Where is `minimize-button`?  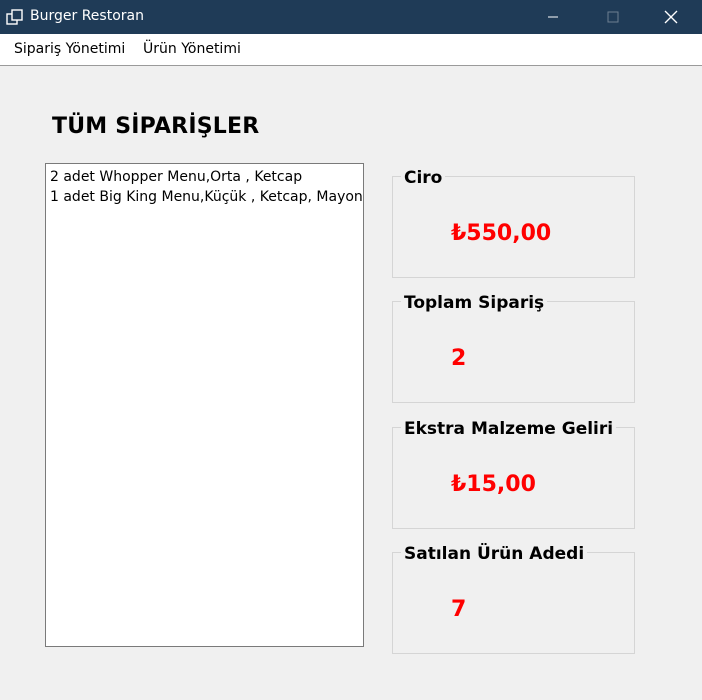 minimize-button is located at coordinates (553, 17).